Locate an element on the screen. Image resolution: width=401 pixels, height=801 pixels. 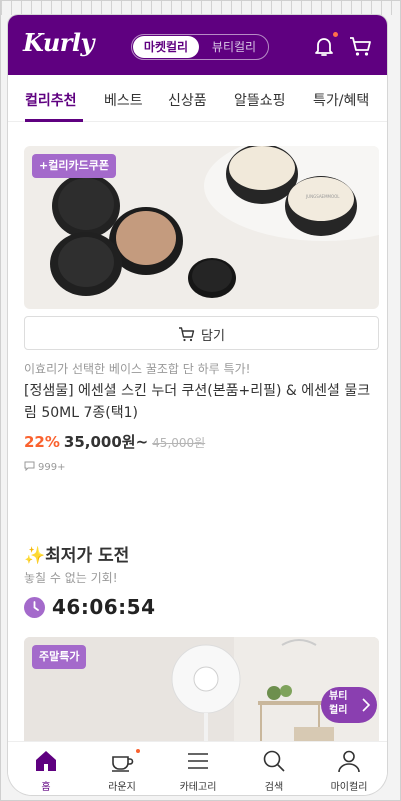
original-price: 45,000원 is located at coordinates (179, 443).